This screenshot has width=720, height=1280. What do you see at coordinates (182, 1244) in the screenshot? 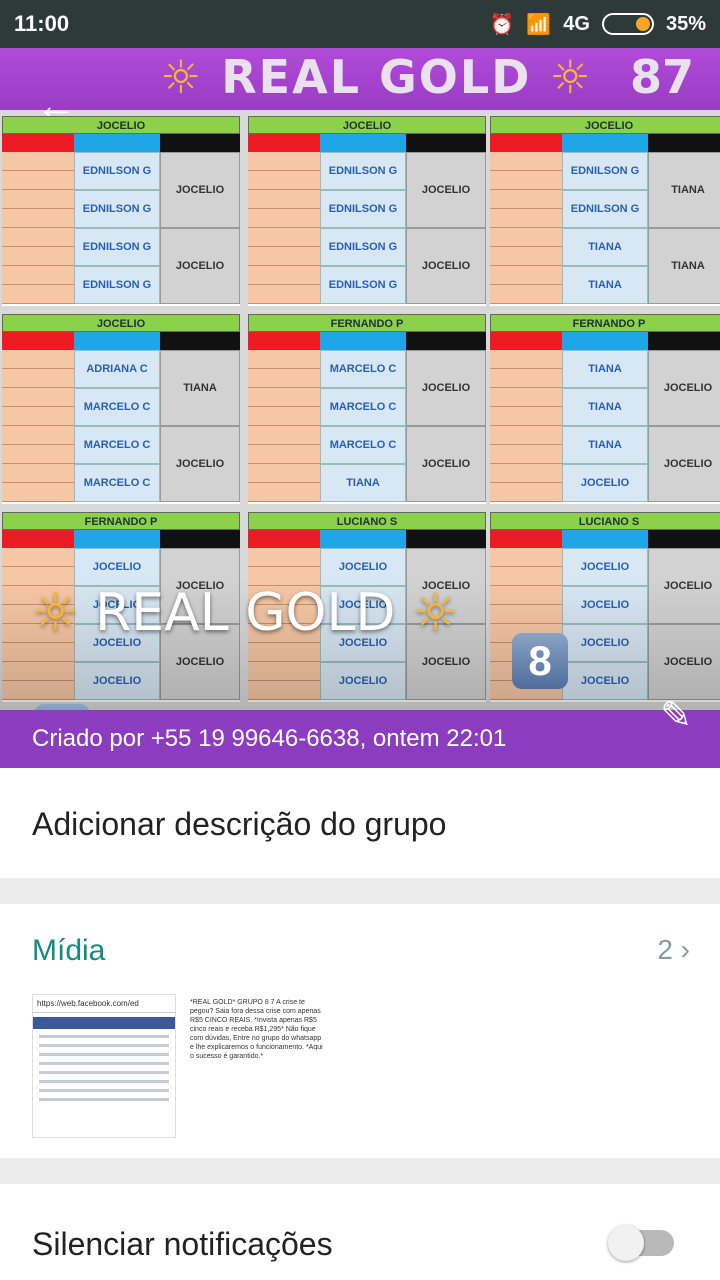
I see `mute-notifications-label: Silenciar notificações` at bounding box center [182, 1244].